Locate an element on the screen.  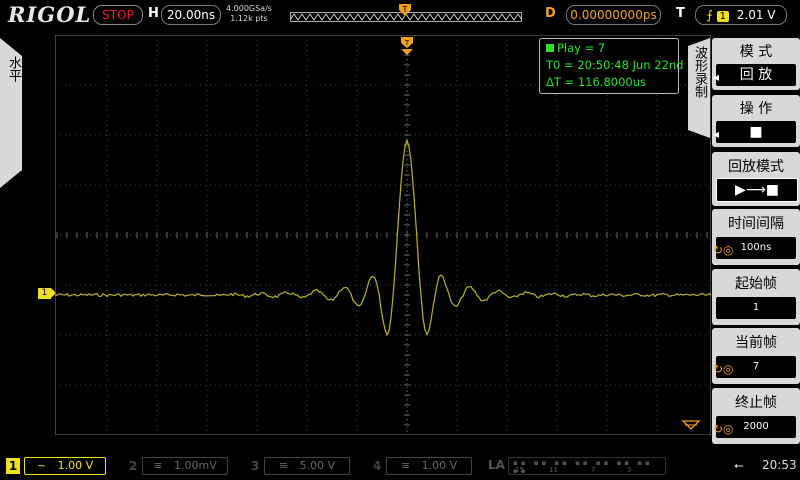
menu-start-frame-button: 起始帧 1 is located at coordinates (756, 297).